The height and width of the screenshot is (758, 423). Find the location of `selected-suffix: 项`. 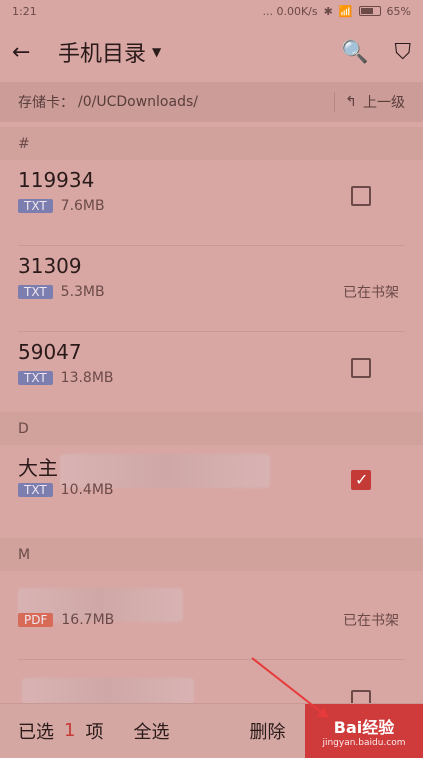

selected-suffix: 项 is located at coordinates (94, 732).